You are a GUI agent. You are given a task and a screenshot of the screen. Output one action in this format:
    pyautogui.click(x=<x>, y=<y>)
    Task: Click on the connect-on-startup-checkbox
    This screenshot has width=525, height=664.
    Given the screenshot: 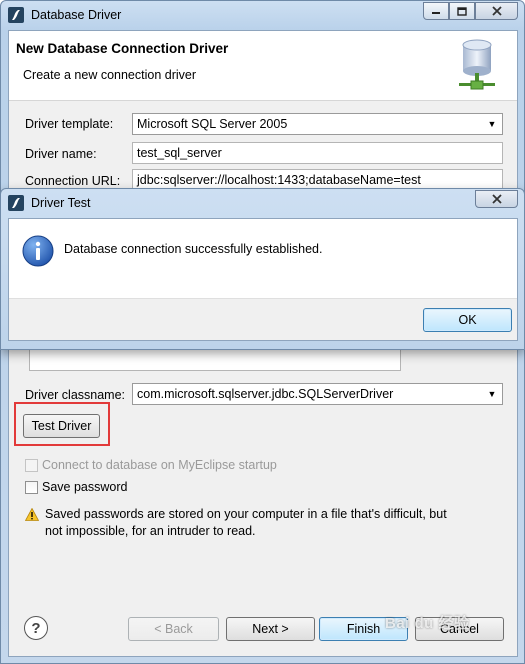 What is the action you would take?
    pyautogui.click(x=31, y=465)
    